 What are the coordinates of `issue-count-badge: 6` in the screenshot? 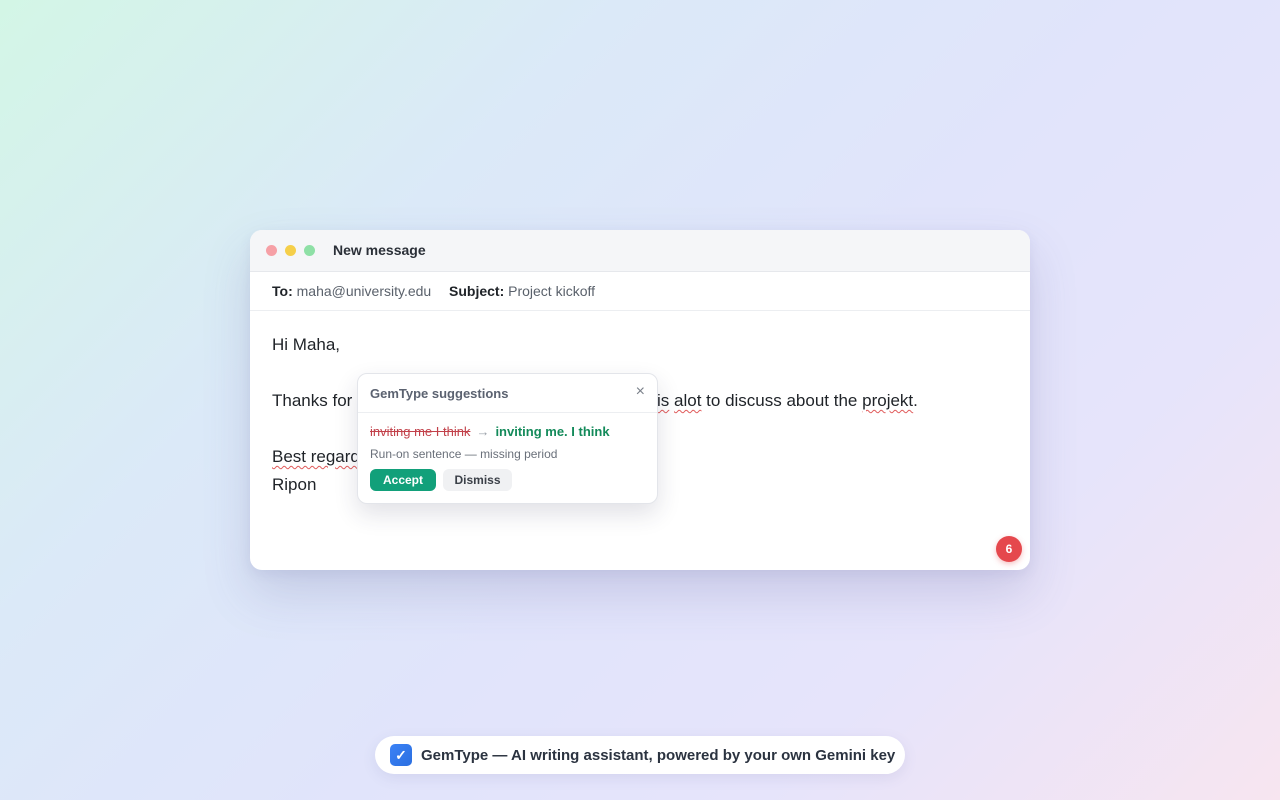 It's located at (1009, 549).